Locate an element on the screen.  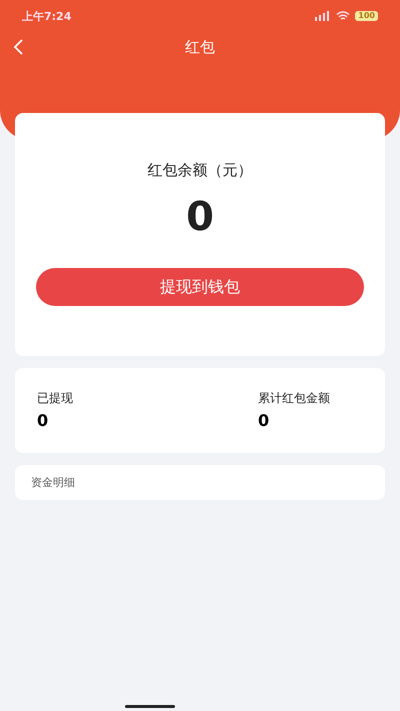
wifi-icon is located at coordinates (343, 16).